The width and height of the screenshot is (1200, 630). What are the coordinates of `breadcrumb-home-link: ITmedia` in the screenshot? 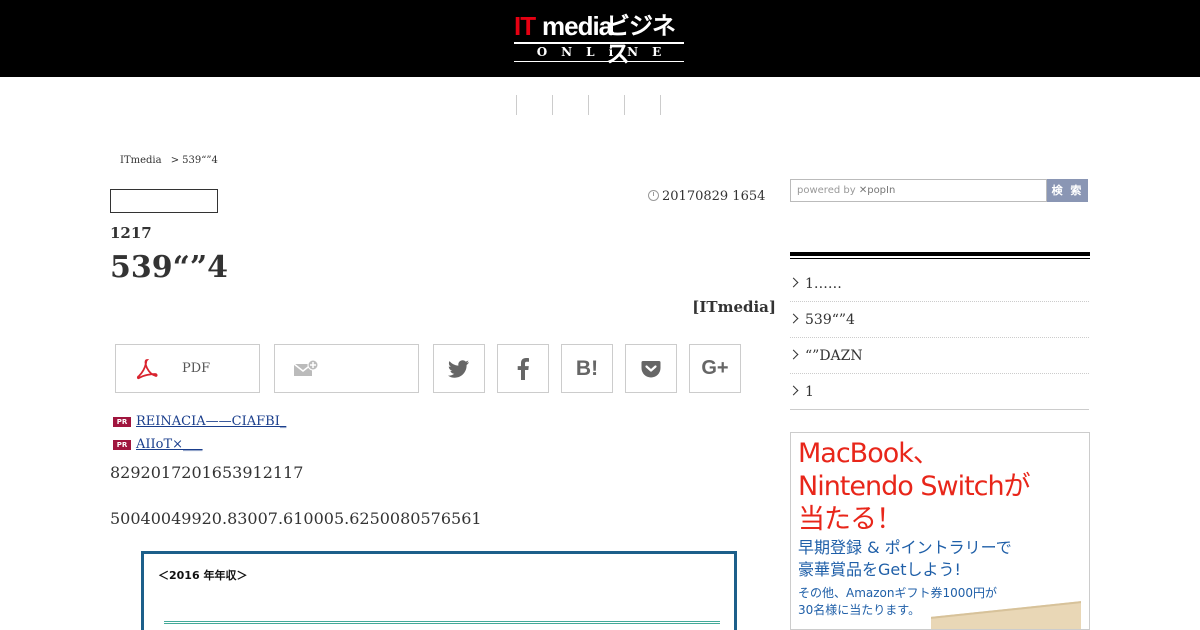 It's located at (141, 160).